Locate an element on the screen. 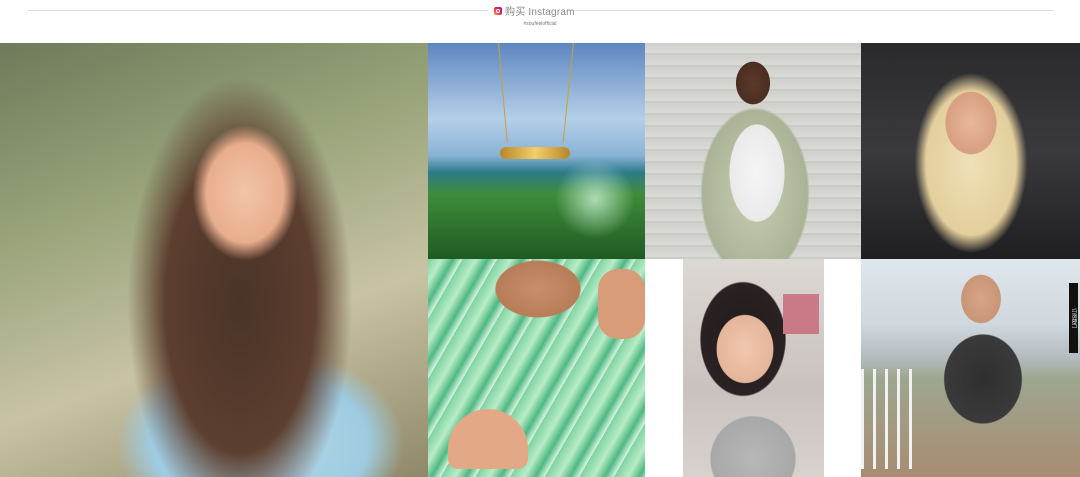  header-divider-left is located at coordinates (258, 10).